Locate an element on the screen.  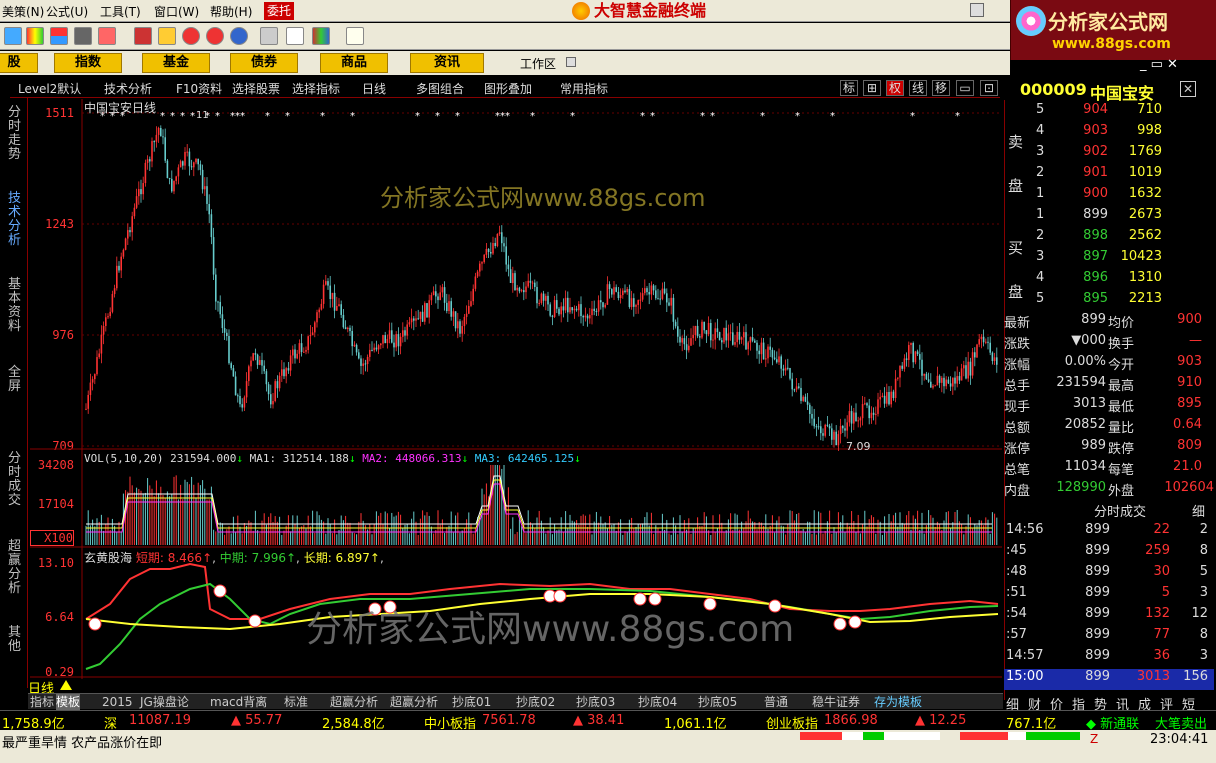
binocular-icon is located at coordinates (83, 36).